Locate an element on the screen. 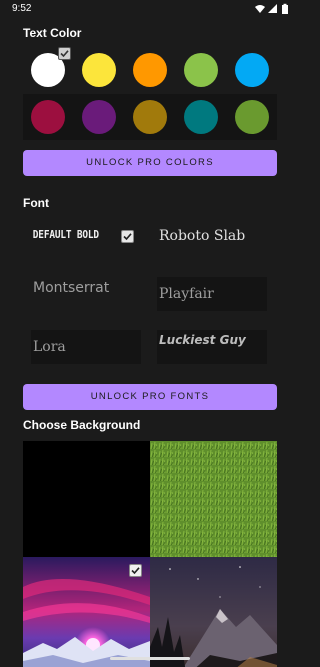 Image resolution: width=320 pixels, height=667 pixels. choose-background-title: Choose Background is located at coordinates (82, 425).